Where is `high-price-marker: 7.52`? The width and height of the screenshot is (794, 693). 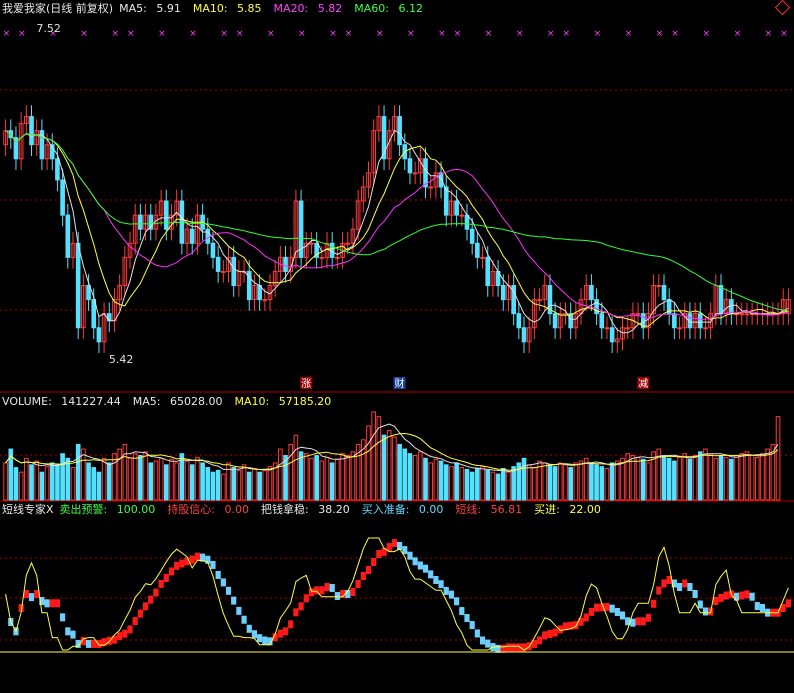 high-price-marker: 7.52 is located at coordinates (48, 28).